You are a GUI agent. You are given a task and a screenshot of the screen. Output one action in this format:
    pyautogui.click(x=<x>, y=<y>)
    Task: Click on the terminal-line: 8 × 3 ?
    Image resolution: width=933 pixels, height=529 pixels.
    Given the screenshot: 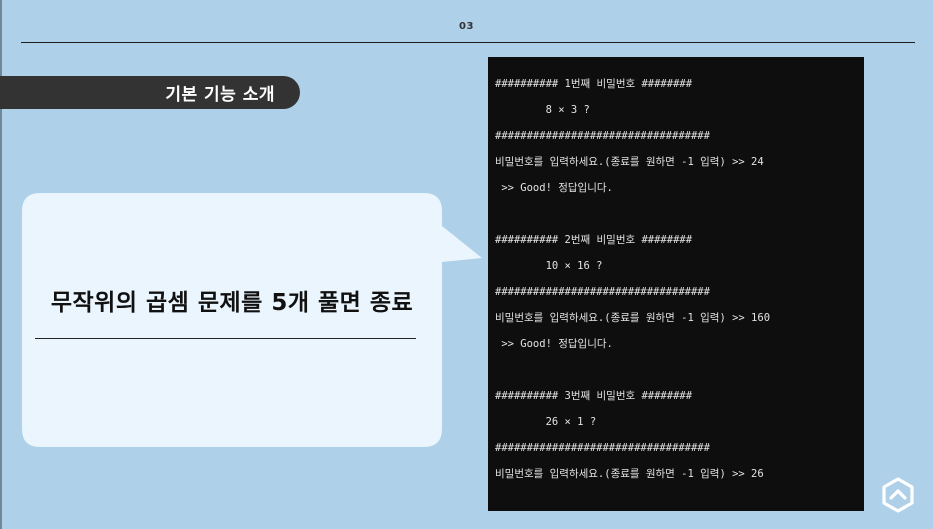 What is the action you would take?
    pyautogui.click(x=542, y=110)
    